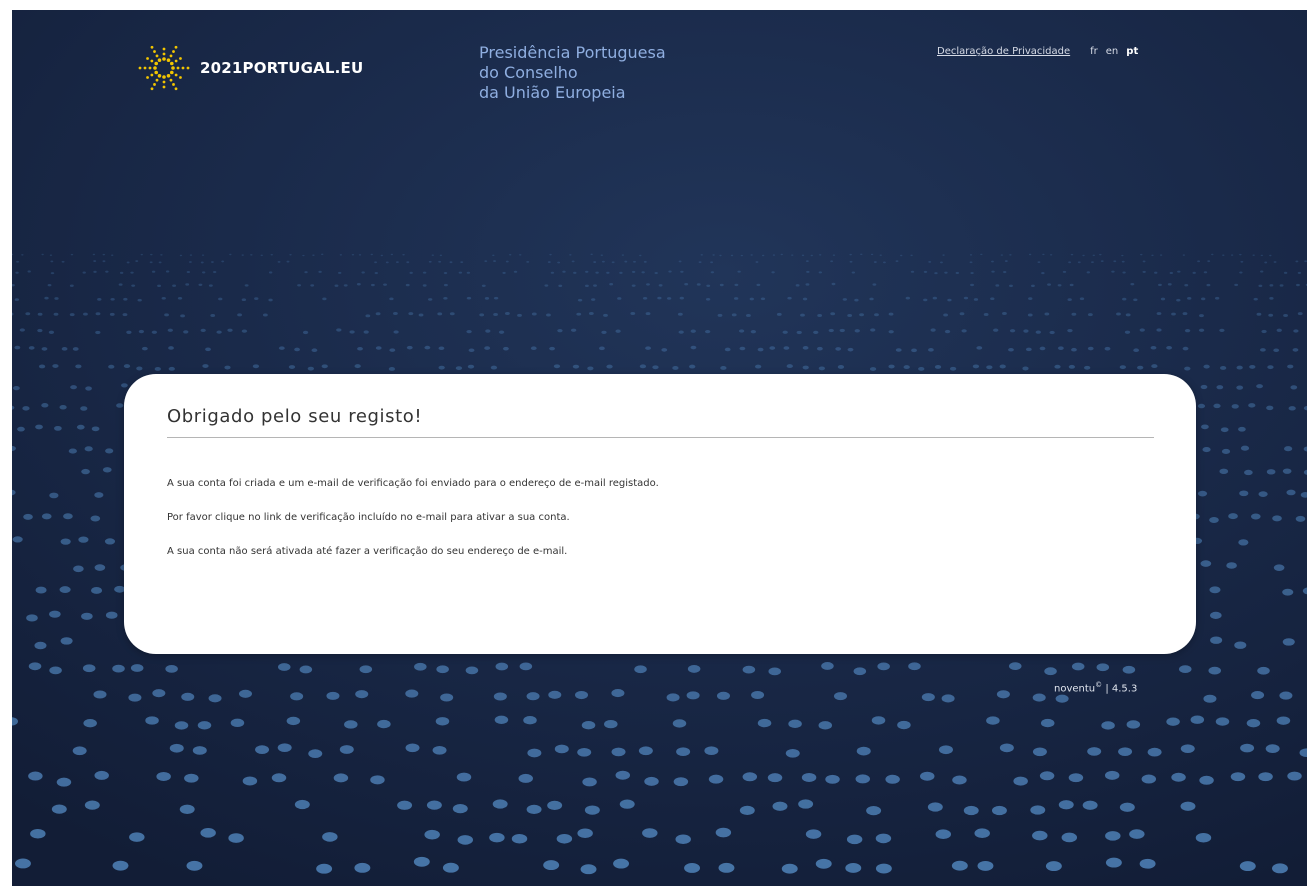 This screenshot has width=1307, height=886. What do you see at coordinates (528, 72) in the screenshot?
I see `presidency-line-2: do Conselho` at bounding box center [528, 72].